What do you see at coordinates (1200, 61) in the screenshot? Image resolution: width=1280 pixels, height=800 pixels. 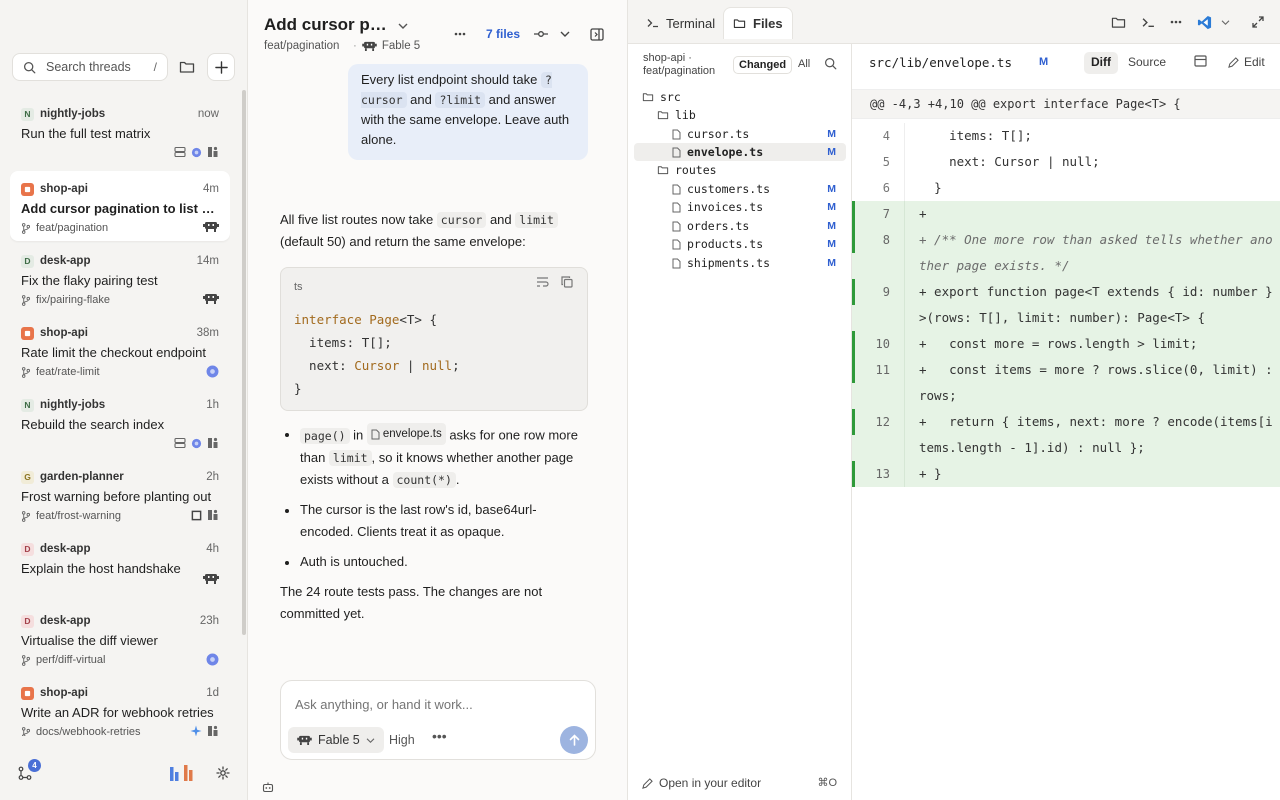 I see `split-view-button` at bounding box center [1200, 61].